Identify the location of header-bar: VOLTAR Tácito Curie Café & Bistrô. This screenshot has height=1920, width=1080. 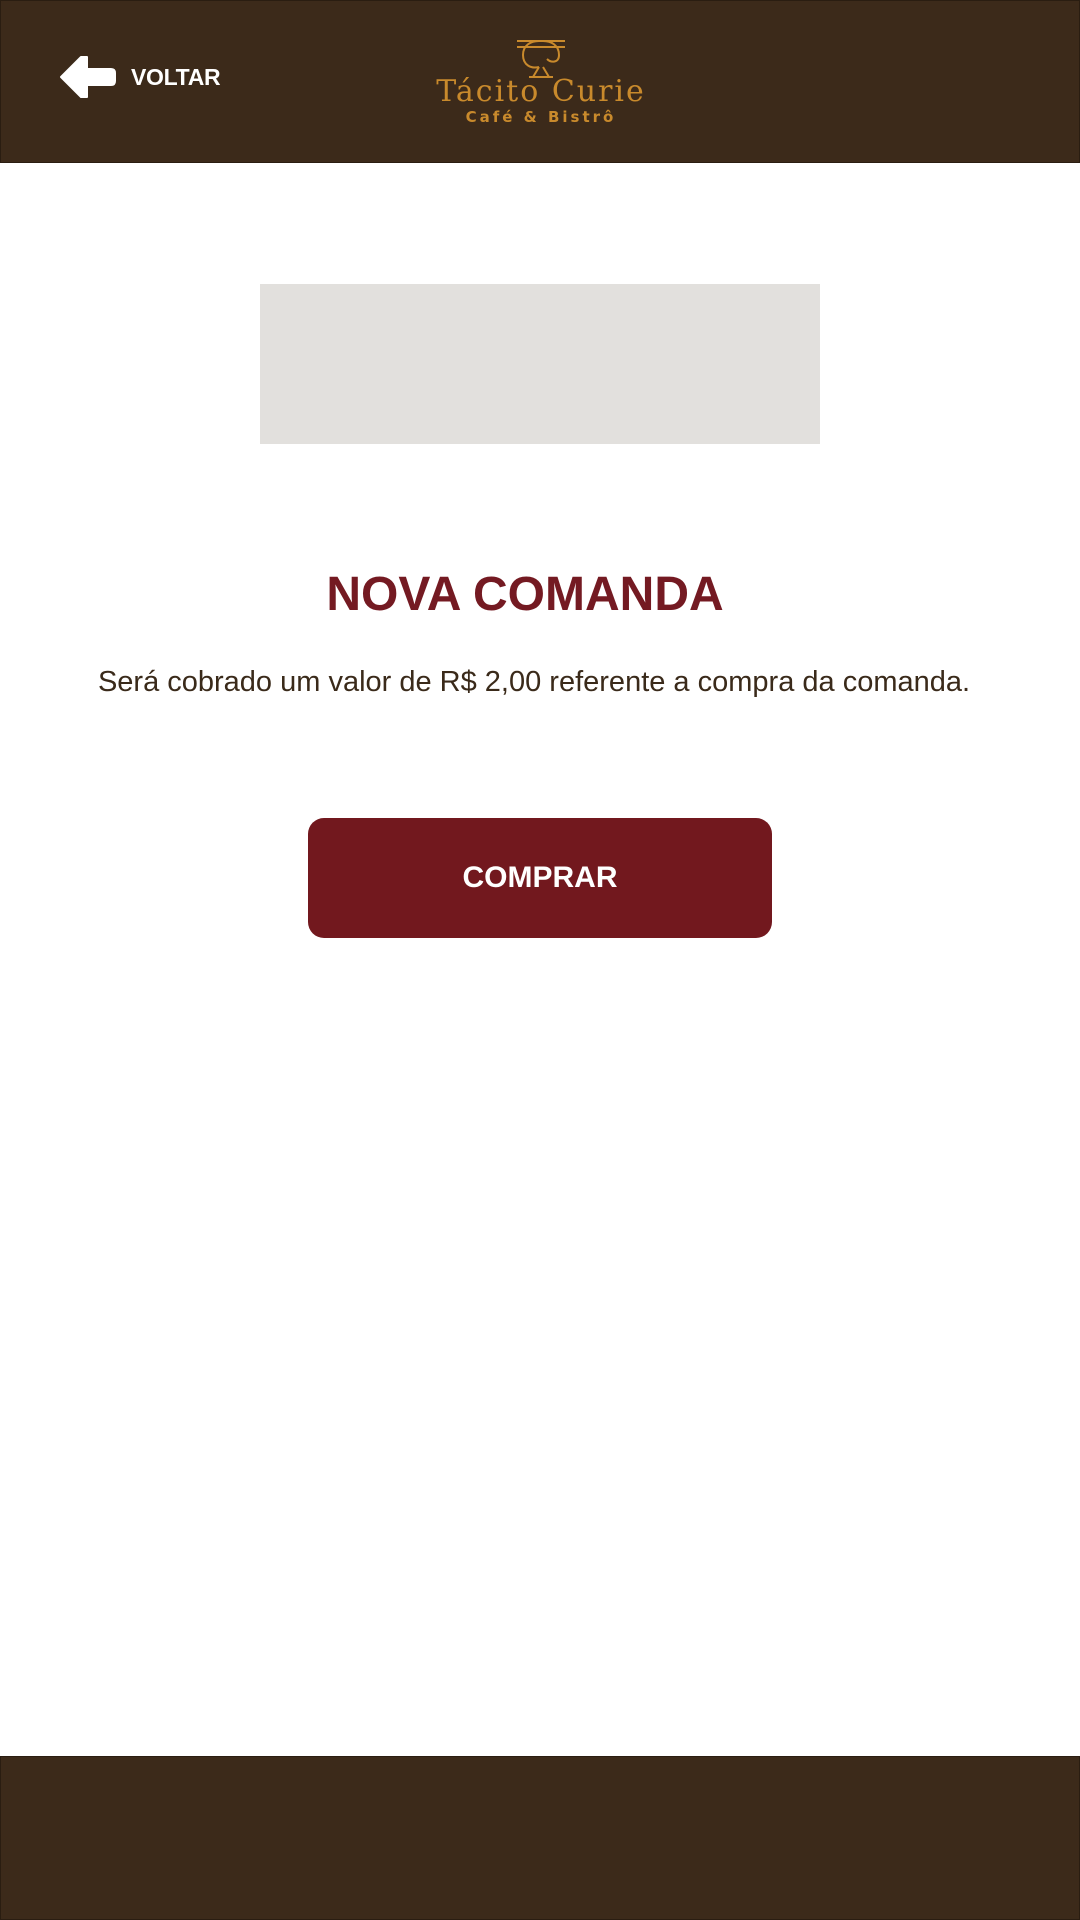
(540, 81).